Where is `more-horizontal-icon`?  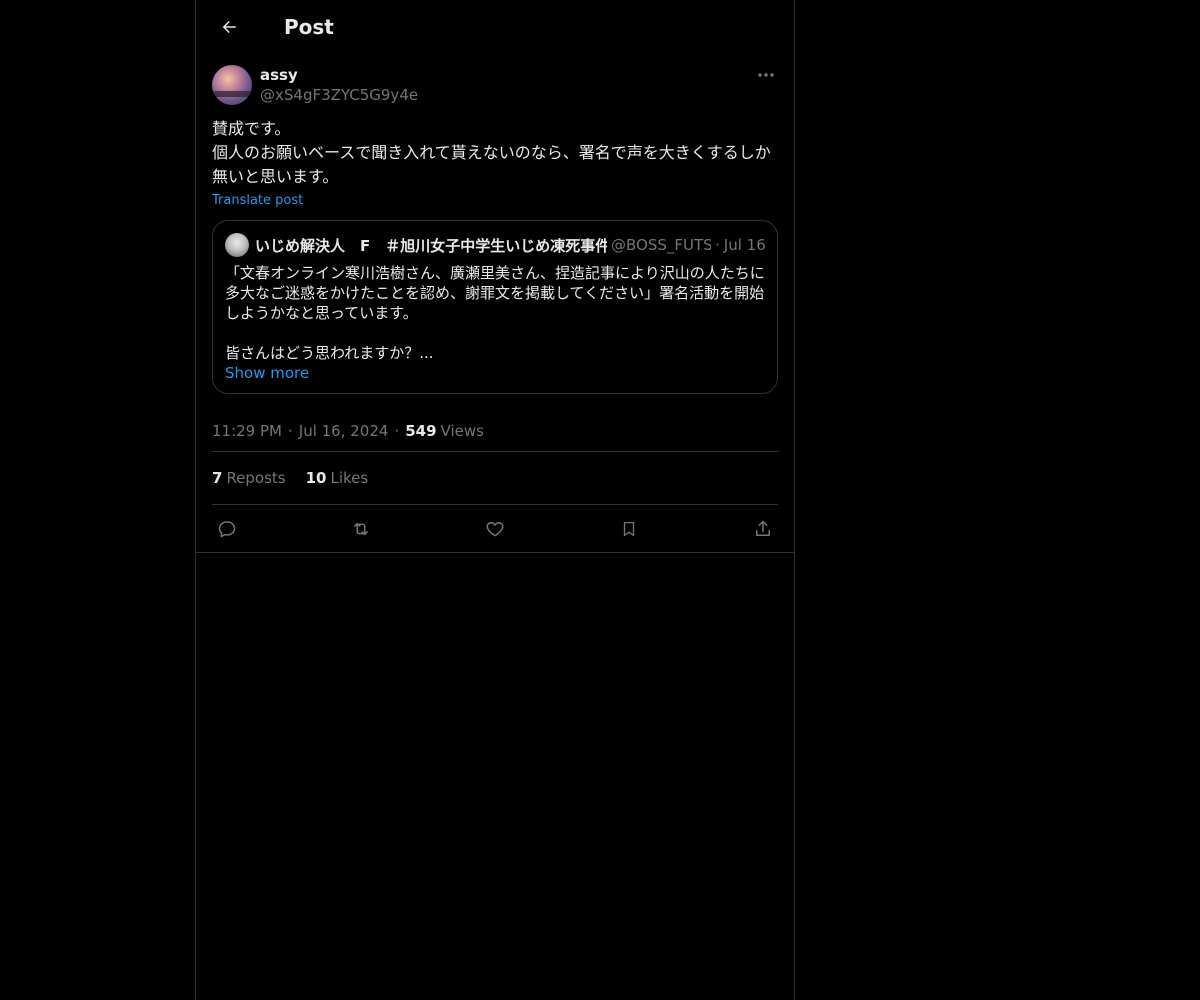
more-horizontal-icon is located at coordinates (766, 75).